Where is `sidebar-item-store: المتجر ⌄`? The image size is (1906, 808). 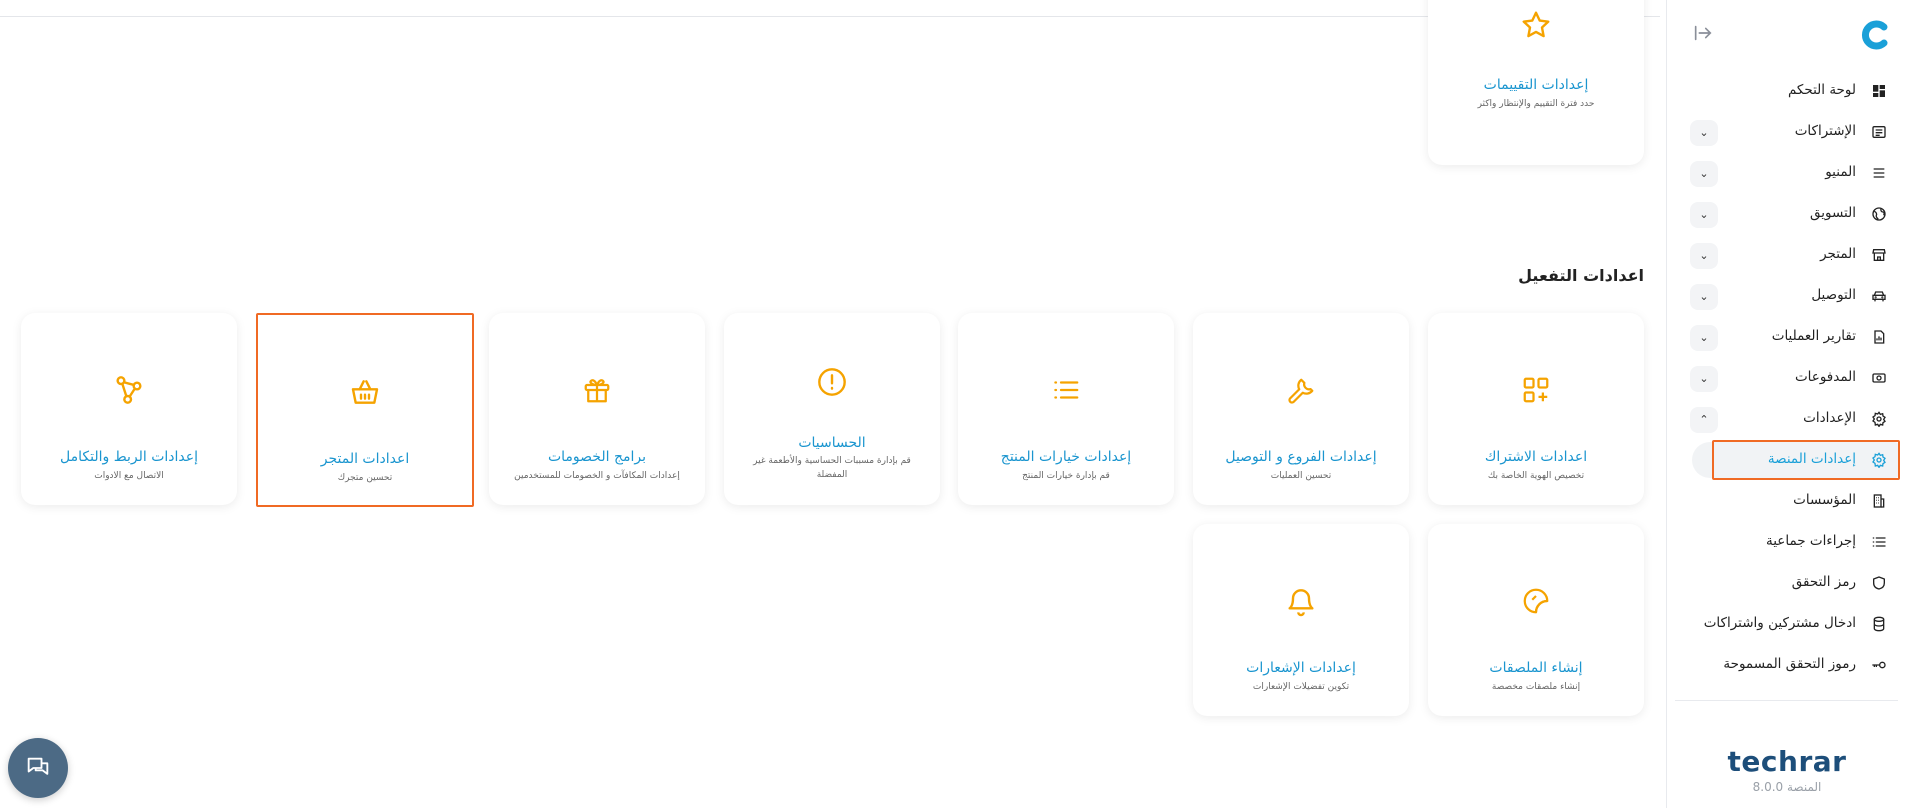 sidebar-item-store: المتجر ⌄ is located at coordinates (1786, 254).